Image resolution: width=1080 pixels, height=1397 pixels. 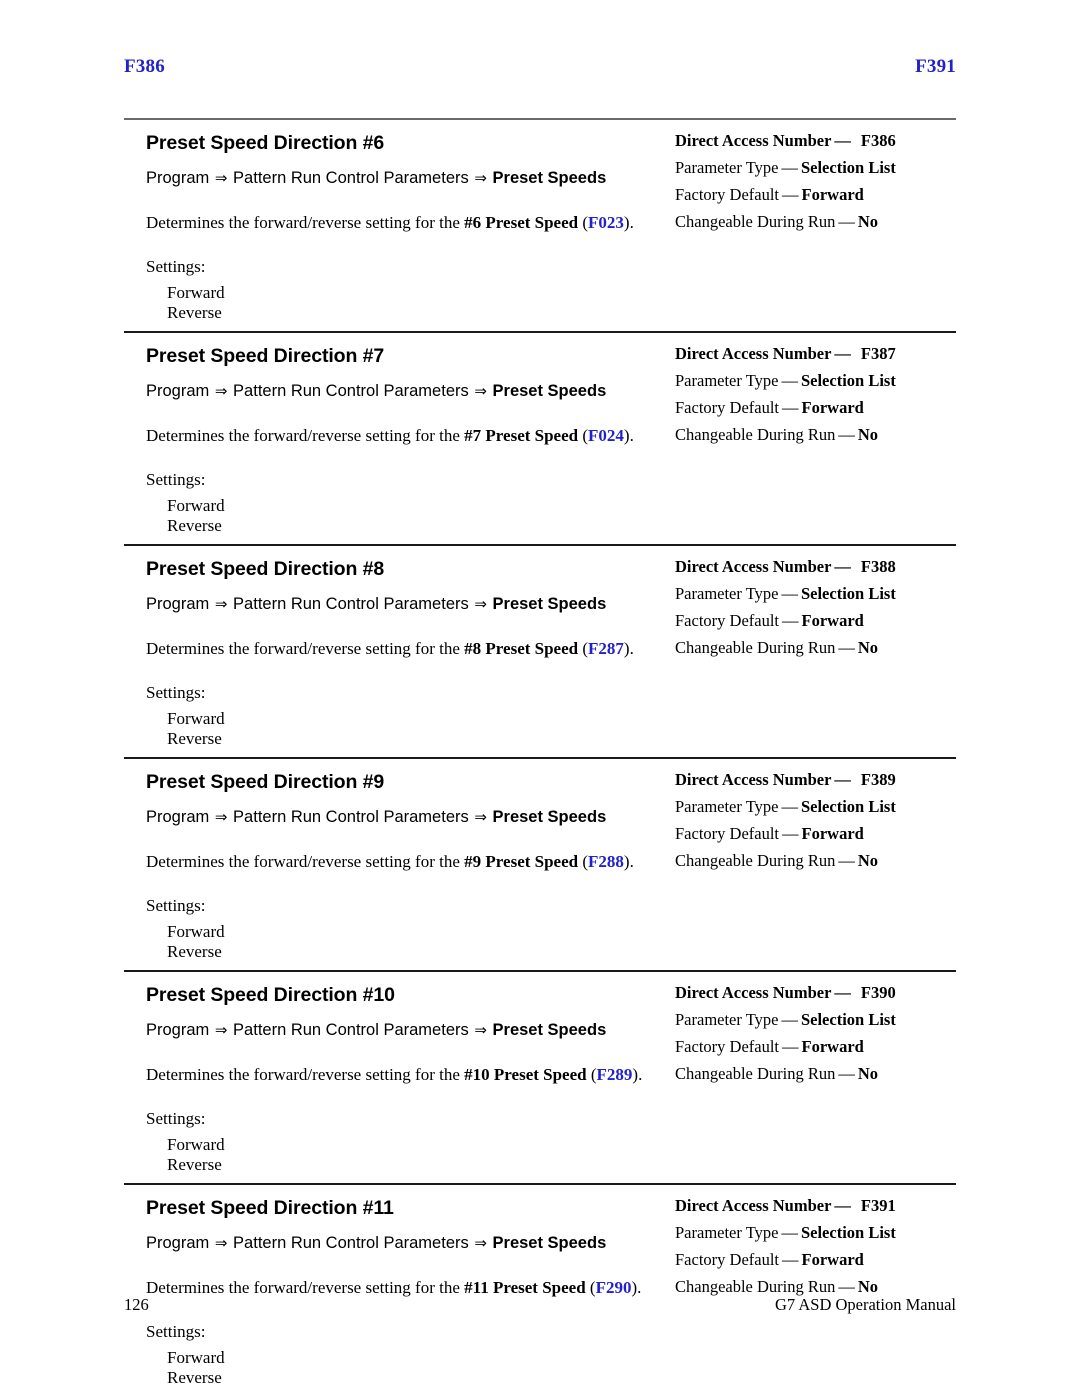 I want to click on spec-line: Direct Access Number — F391, so click(x=815, y=1206).